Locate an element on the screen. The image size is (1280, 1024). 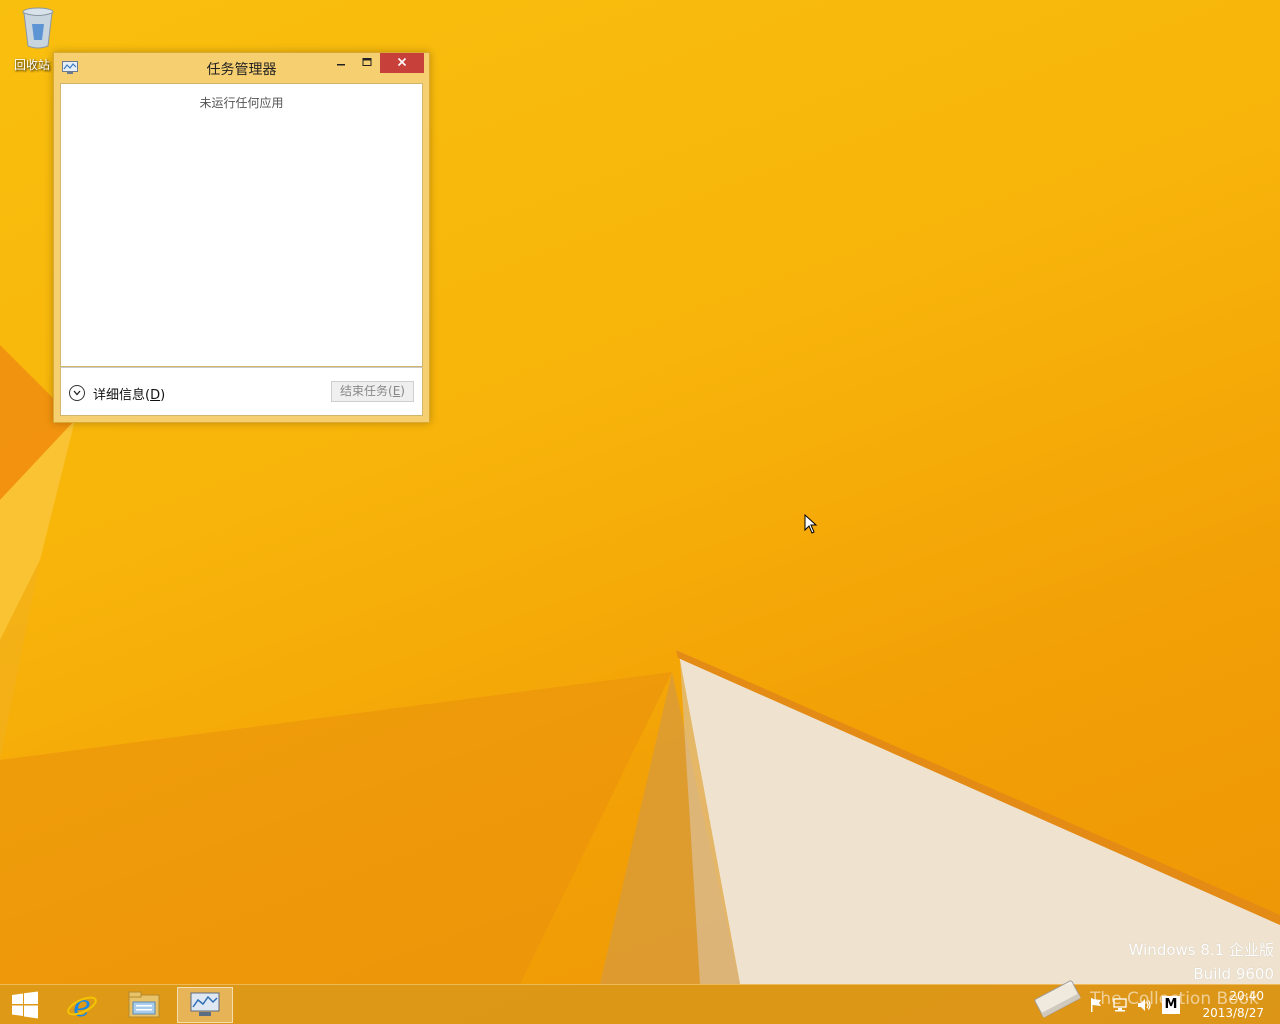
taskbar-internet-explorer: e is located at coordinates (82, 1005).